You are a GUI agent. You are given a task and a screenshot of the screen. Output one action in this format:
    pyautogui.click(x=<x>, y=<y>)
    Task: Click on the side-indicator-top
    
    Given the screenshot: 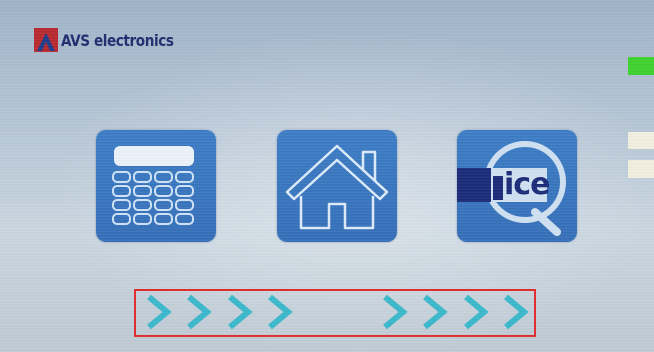 What is the action you would take?
    pyautogui.click(x=641, y=140)
    